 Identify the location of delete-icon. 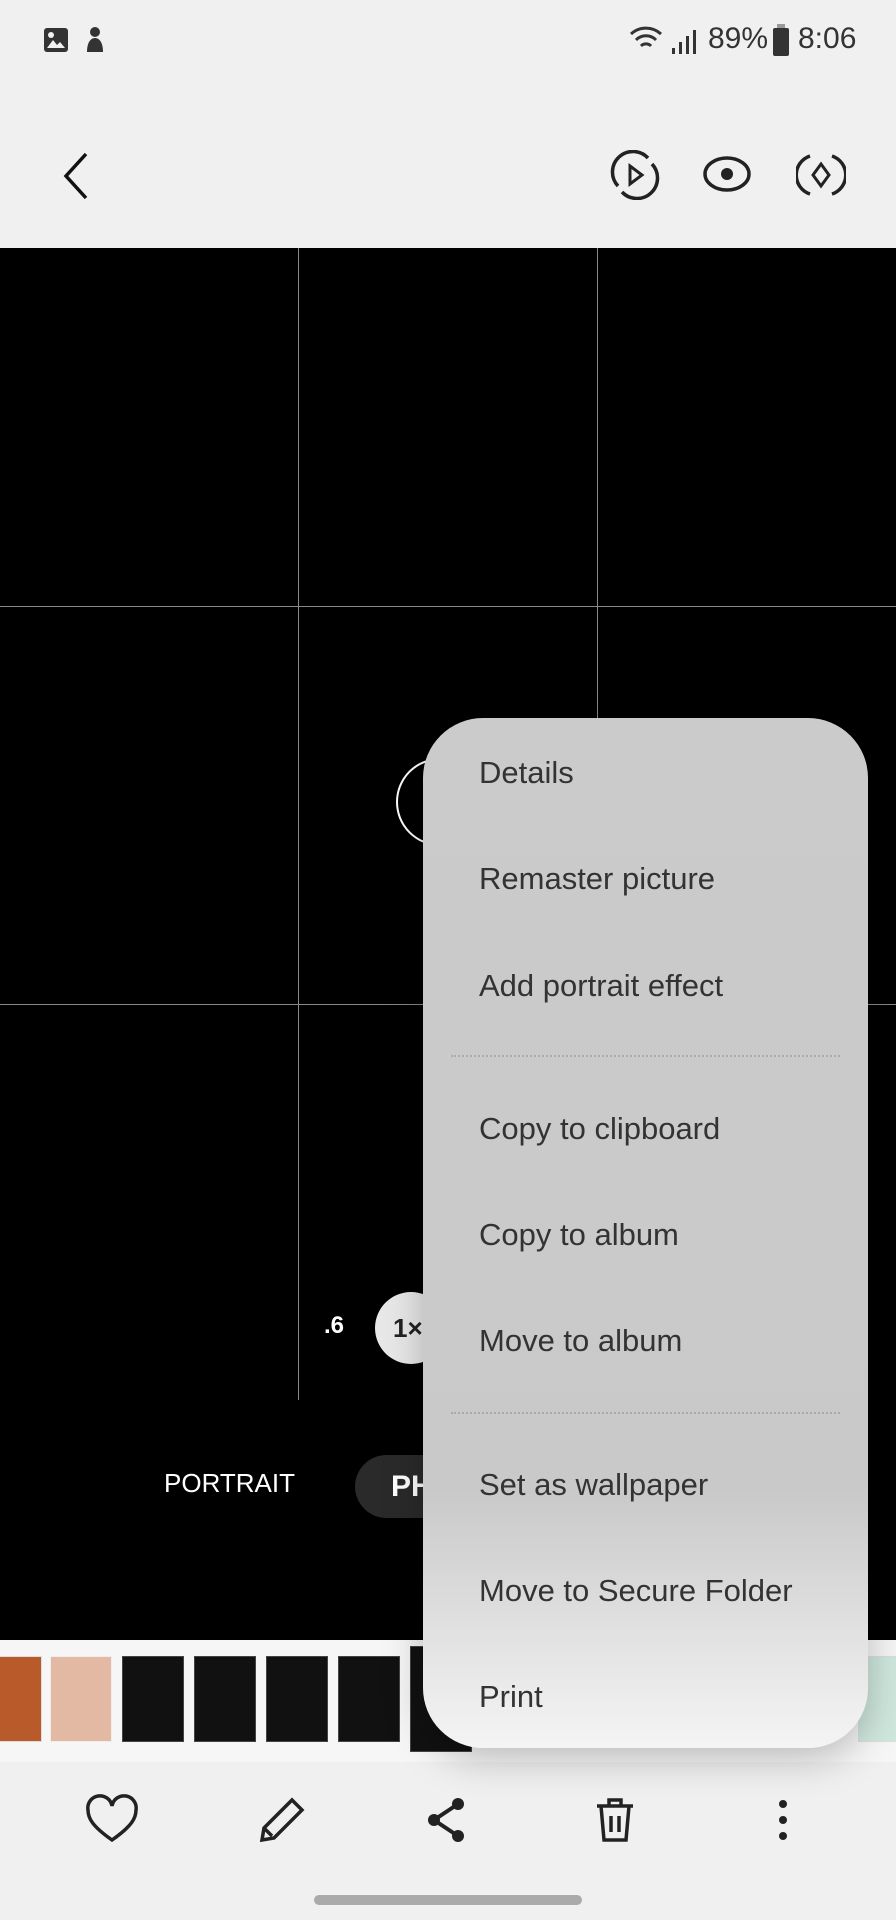
(615, 1820).